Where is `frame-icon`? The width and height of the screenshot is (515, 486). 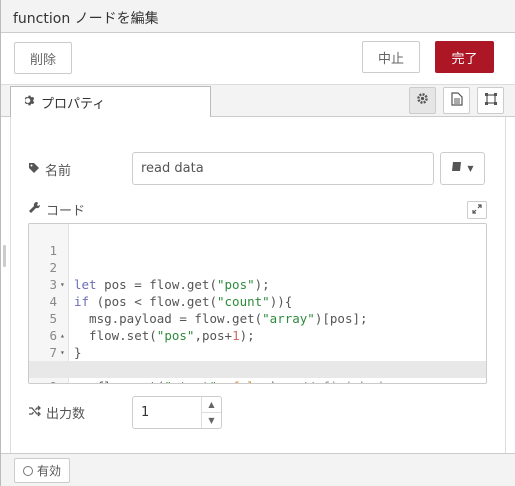 frame-icon is located at coordinates (491, 101).